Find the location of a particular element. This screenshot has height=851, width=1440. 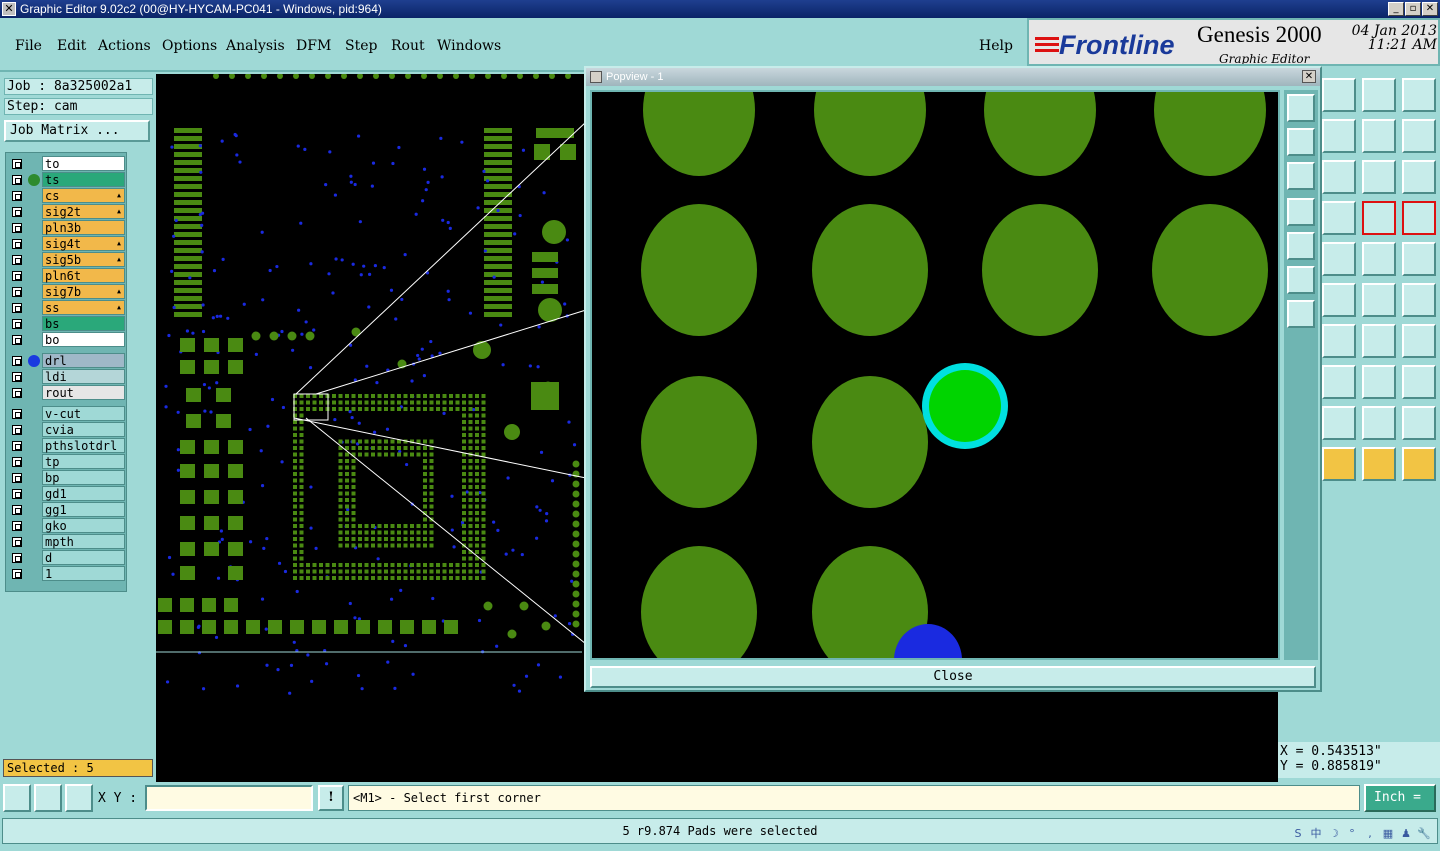

layer-name: sig4t ▴ is located at coordinates (83, 243).